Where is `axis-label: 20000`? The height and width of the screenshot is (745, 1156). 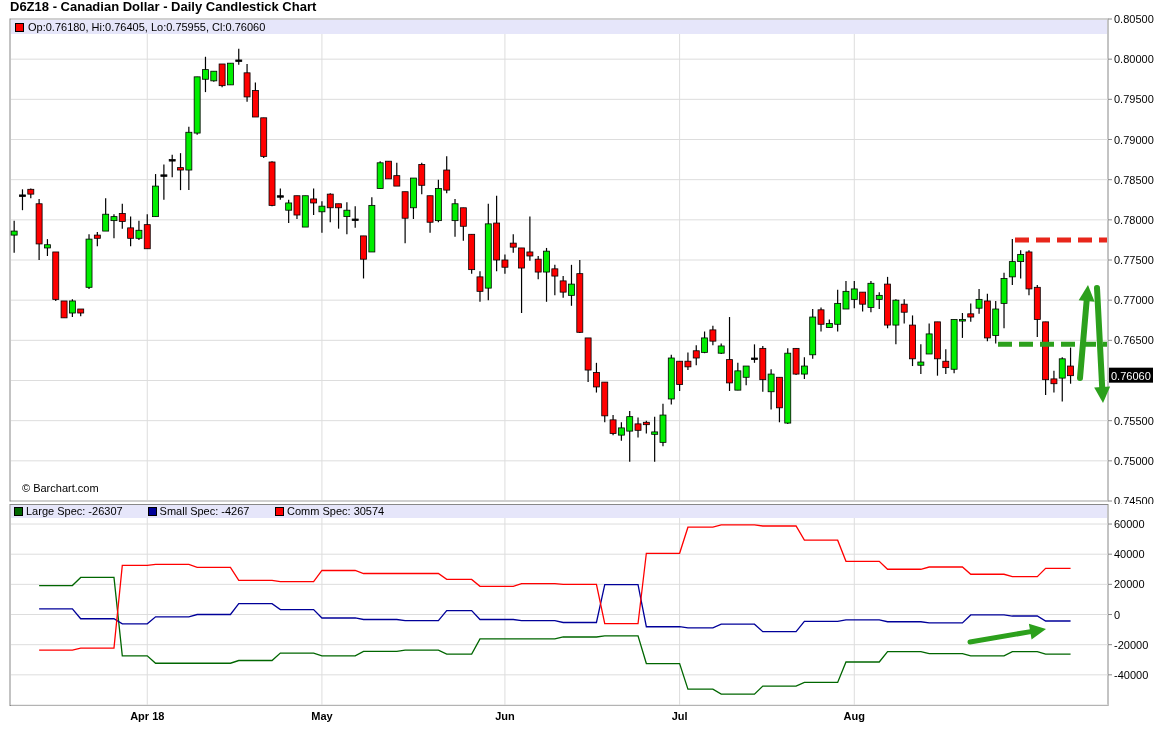 axis-label: 20000 is located at coordinates (1129, 584).